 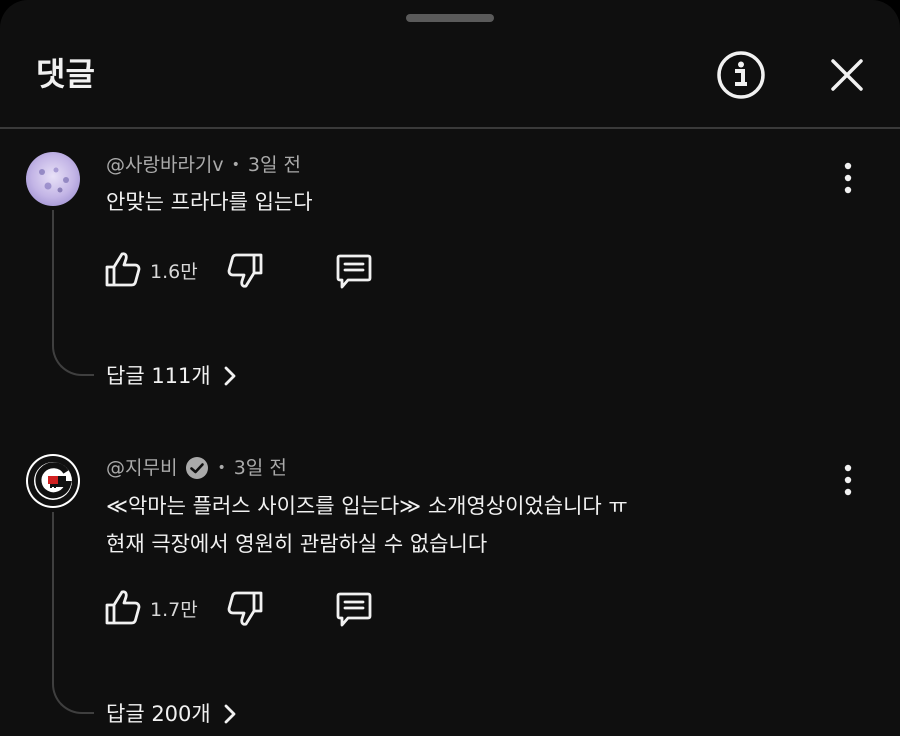 I want to click on comment-text-line: ≪악마는 플러스 사이즈를 입는다≫ 소개영상이었습니다 ㅠ, so click(x=367, y=506).